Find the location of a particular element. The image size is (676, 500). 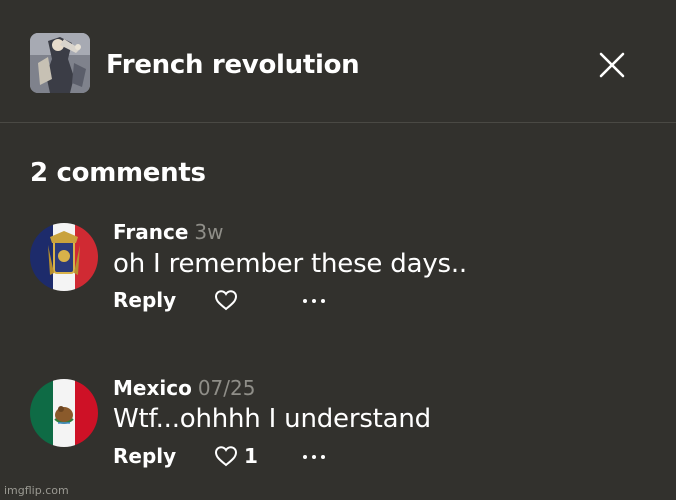

like-count: 1 is located at coordinates (251, 456).